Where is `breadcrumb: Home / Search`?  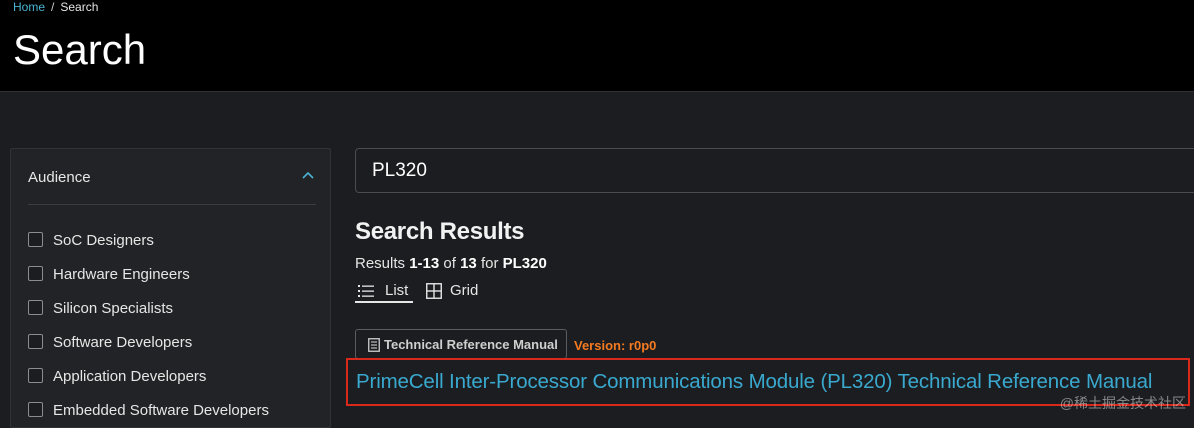 breadcrumb: Home / Search is located at coordinates (55, 7).